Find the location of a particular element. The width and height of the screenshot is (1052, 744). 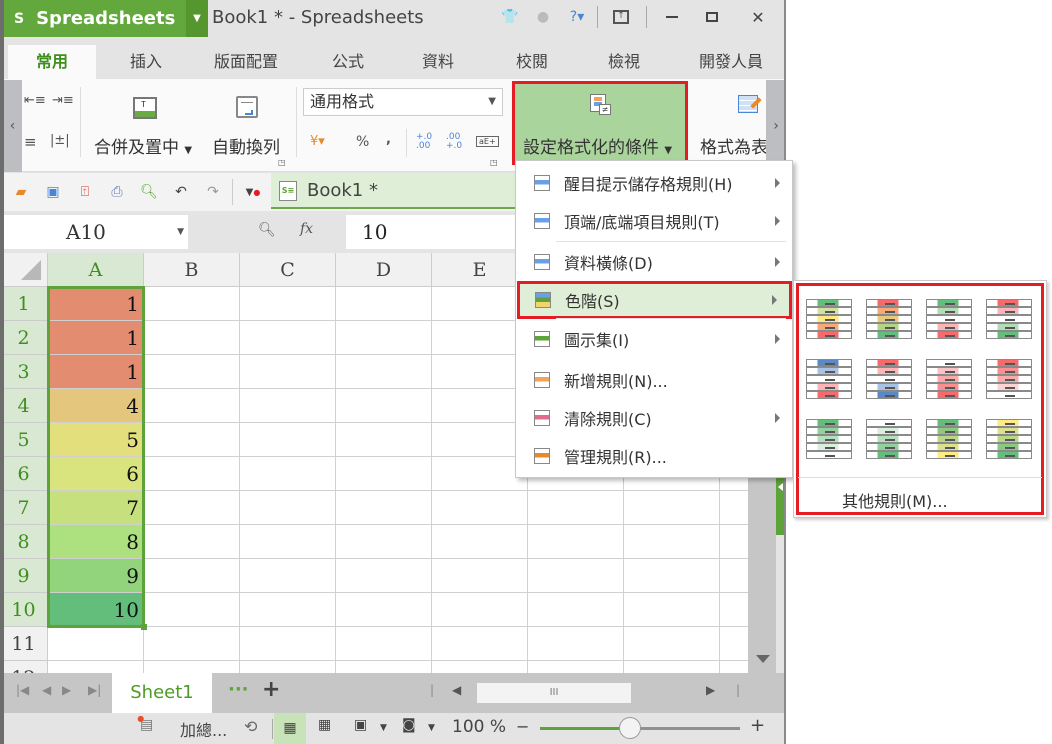

name-box: A10 ▼ is located at coordinates (95, 232).